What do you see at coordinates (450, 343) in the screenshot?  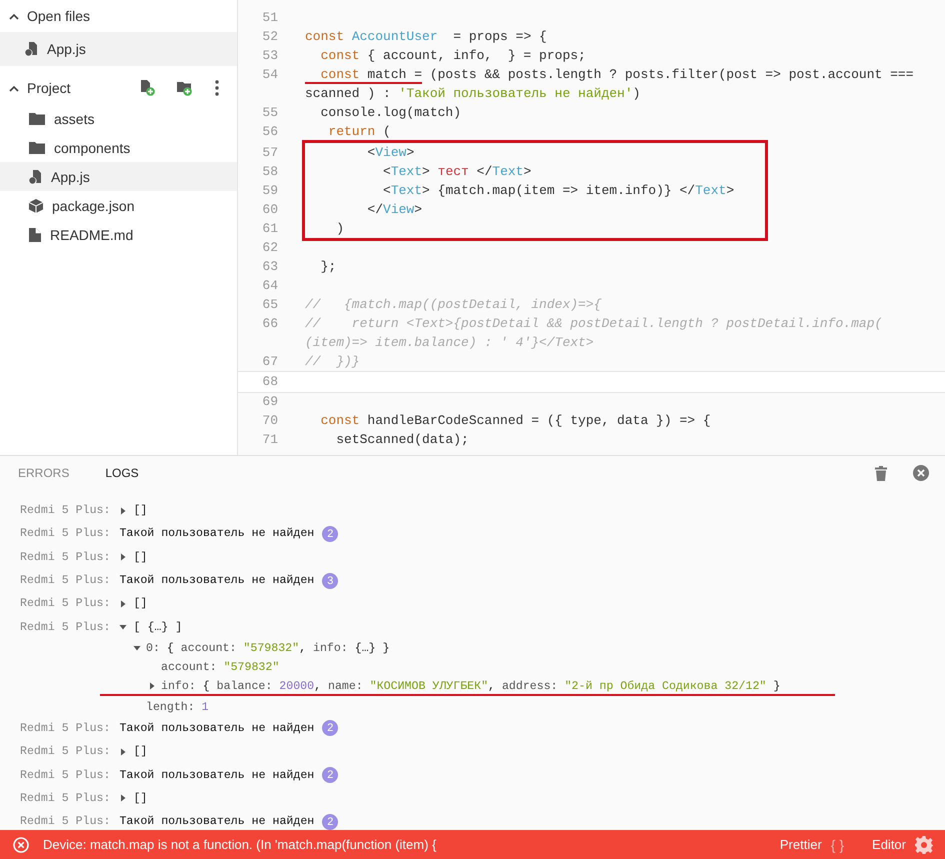 I see `code-line: (item)=> item.balance) : ' 4'}</Text>` at bounding box center [450, 343].